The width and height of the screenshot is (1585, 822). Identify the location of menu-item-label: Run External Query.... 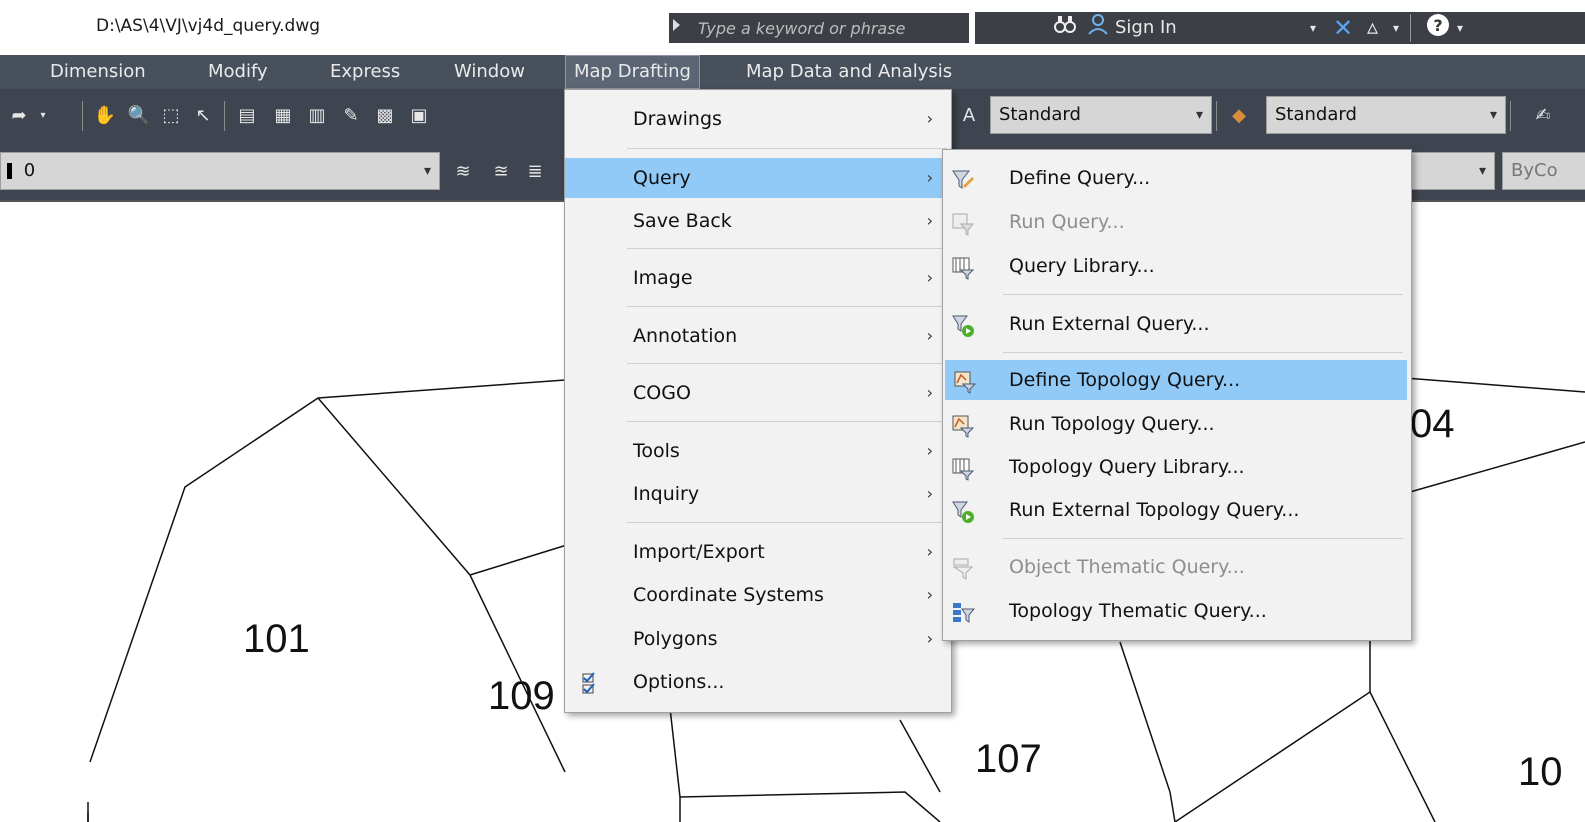
(1109, 324).